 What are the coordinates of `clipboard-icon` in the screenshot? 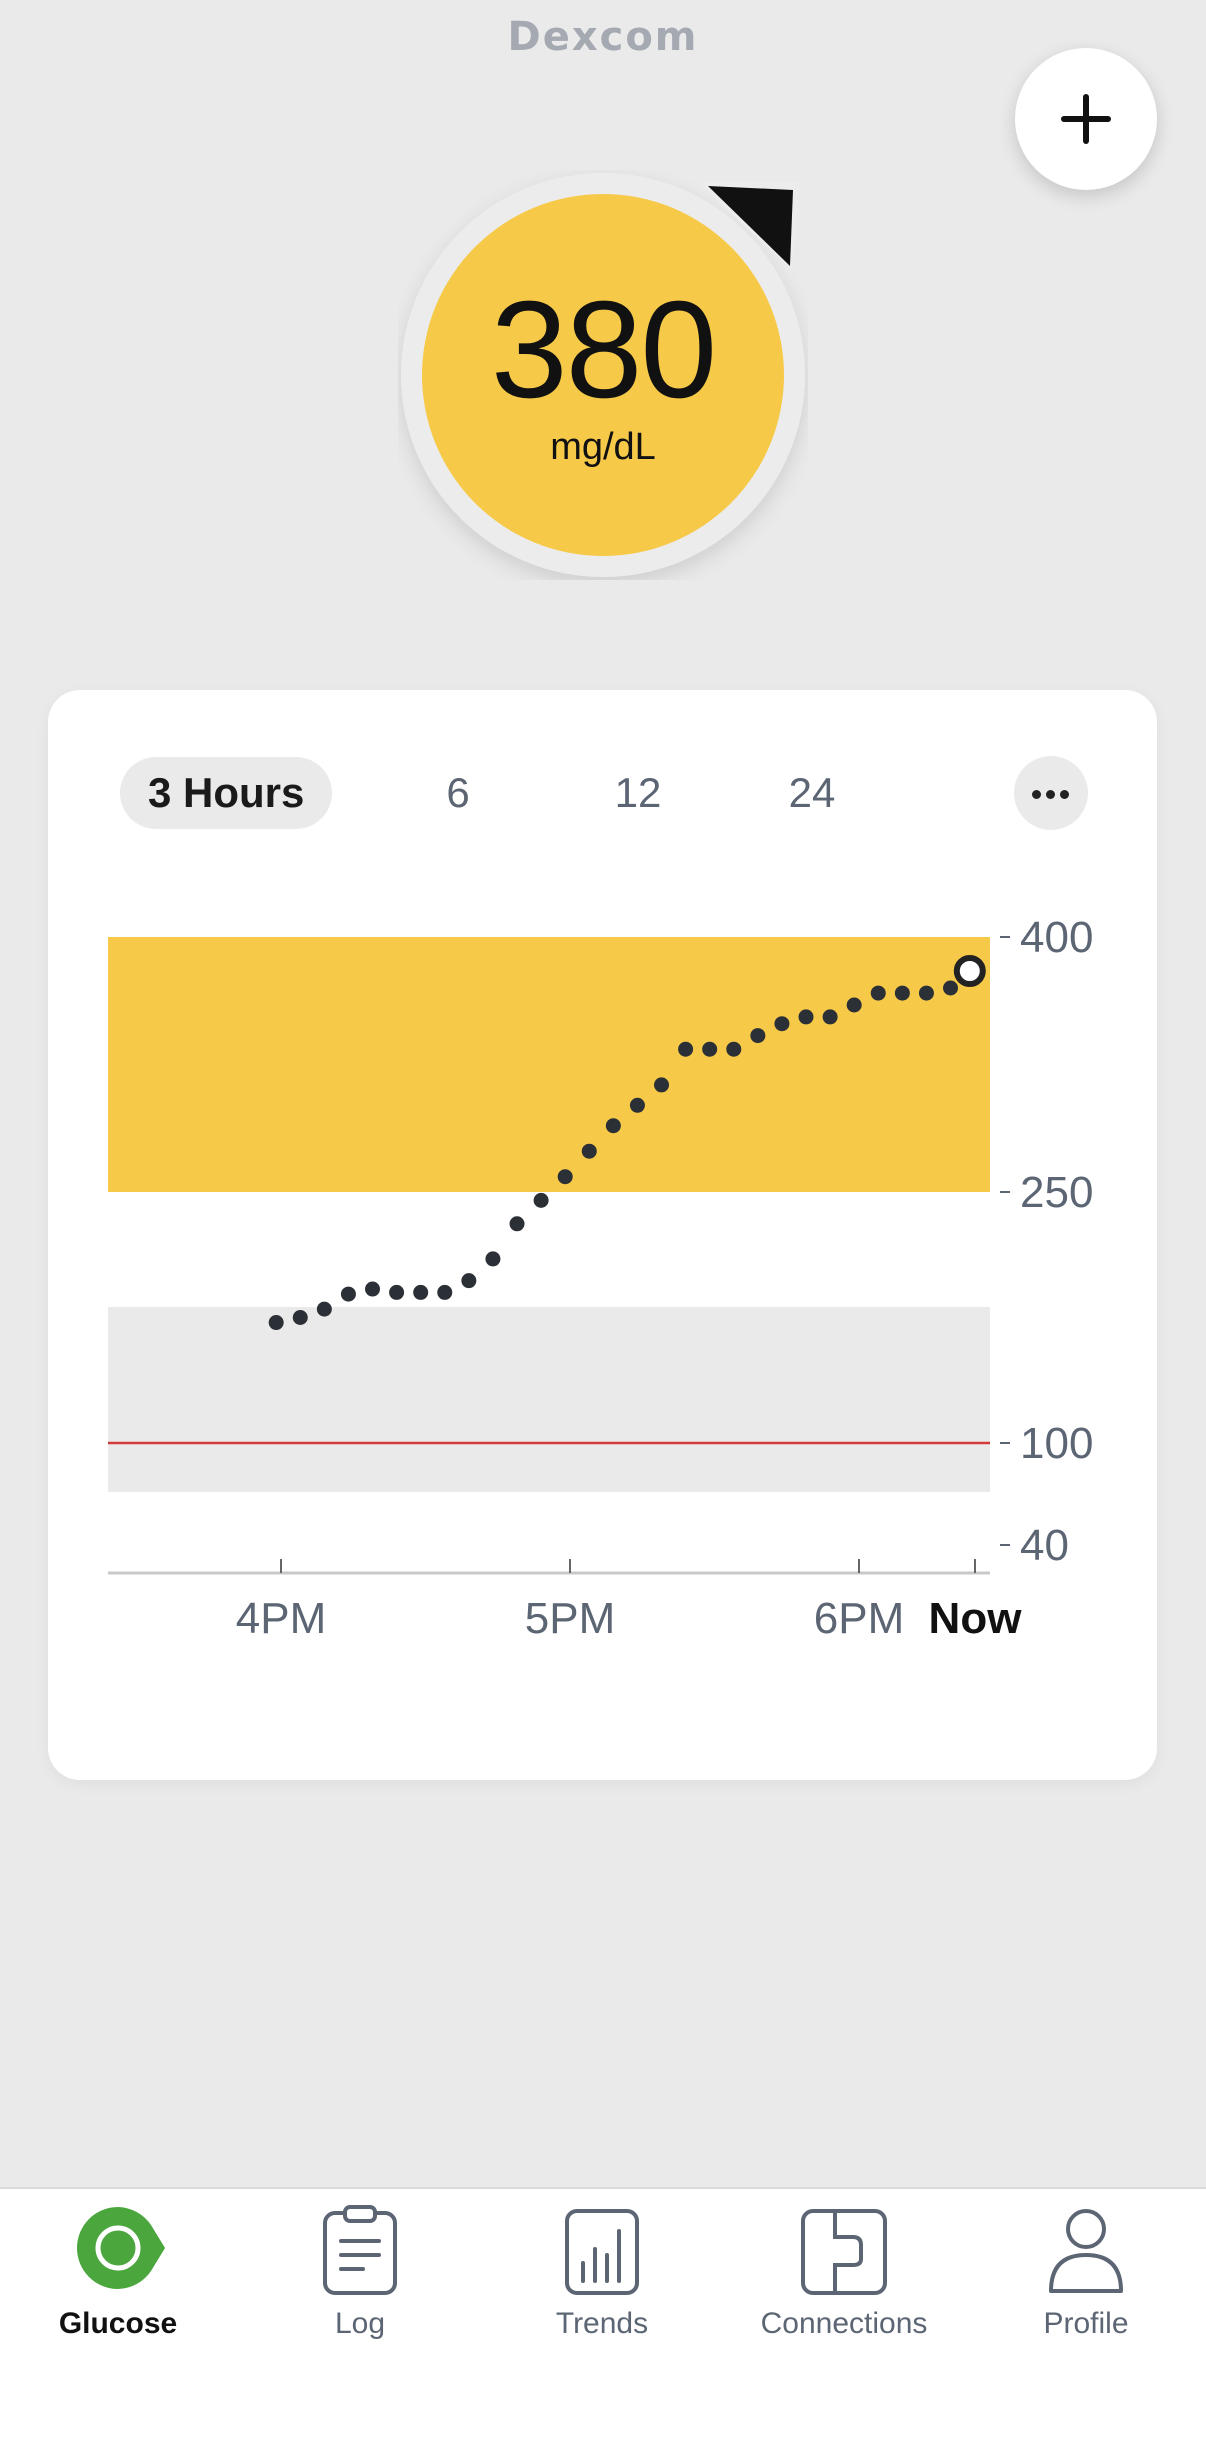 It's located at (360, 2250).